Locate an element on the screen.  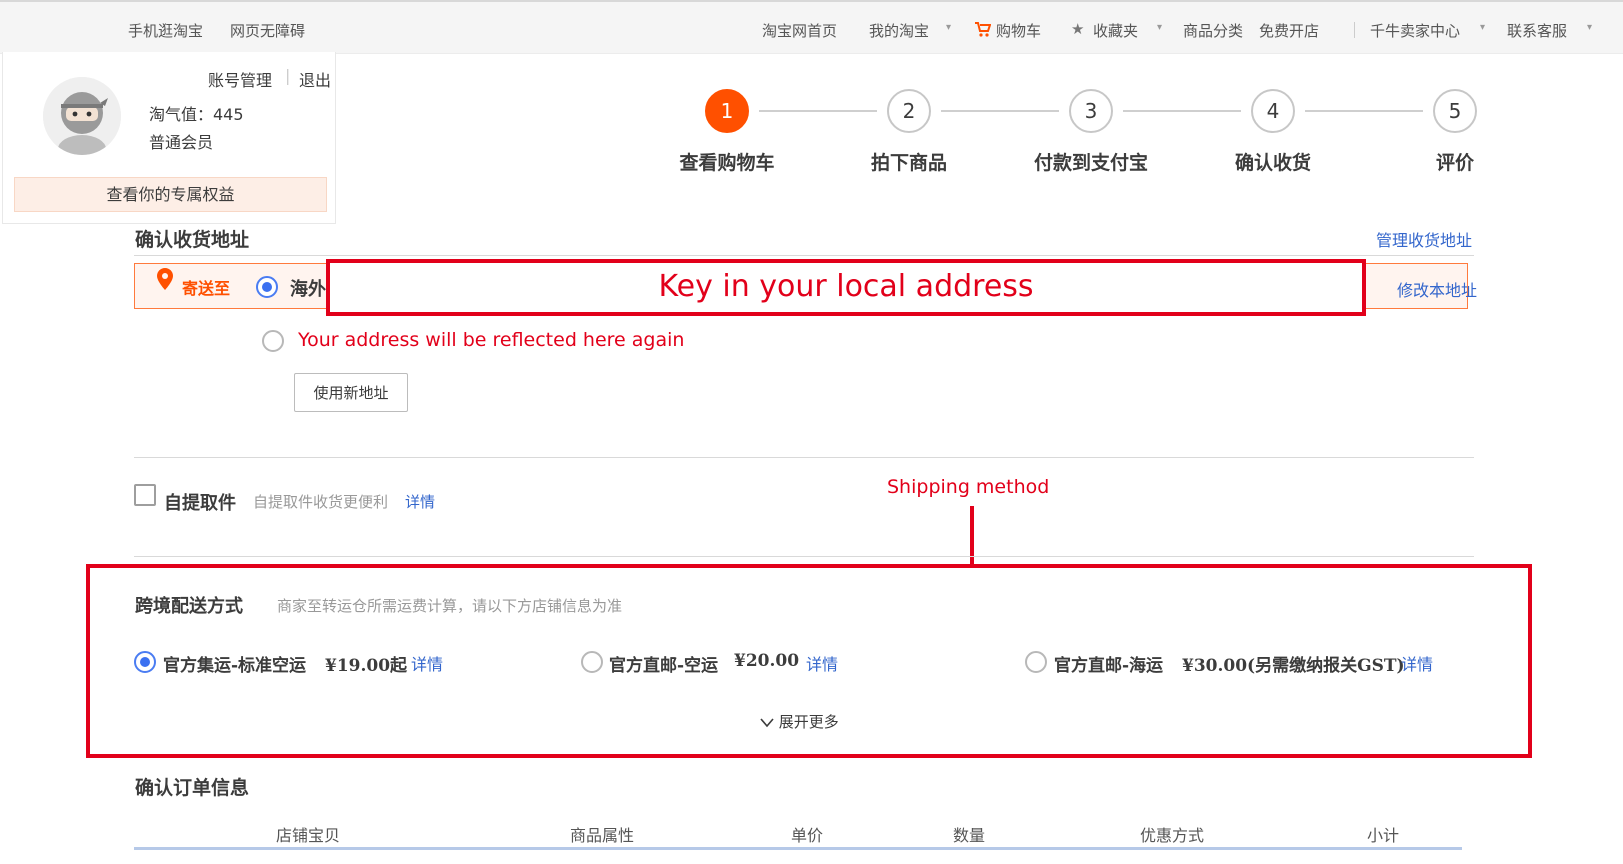
member-level: 普通会员 is located at coordinates (181, 142).